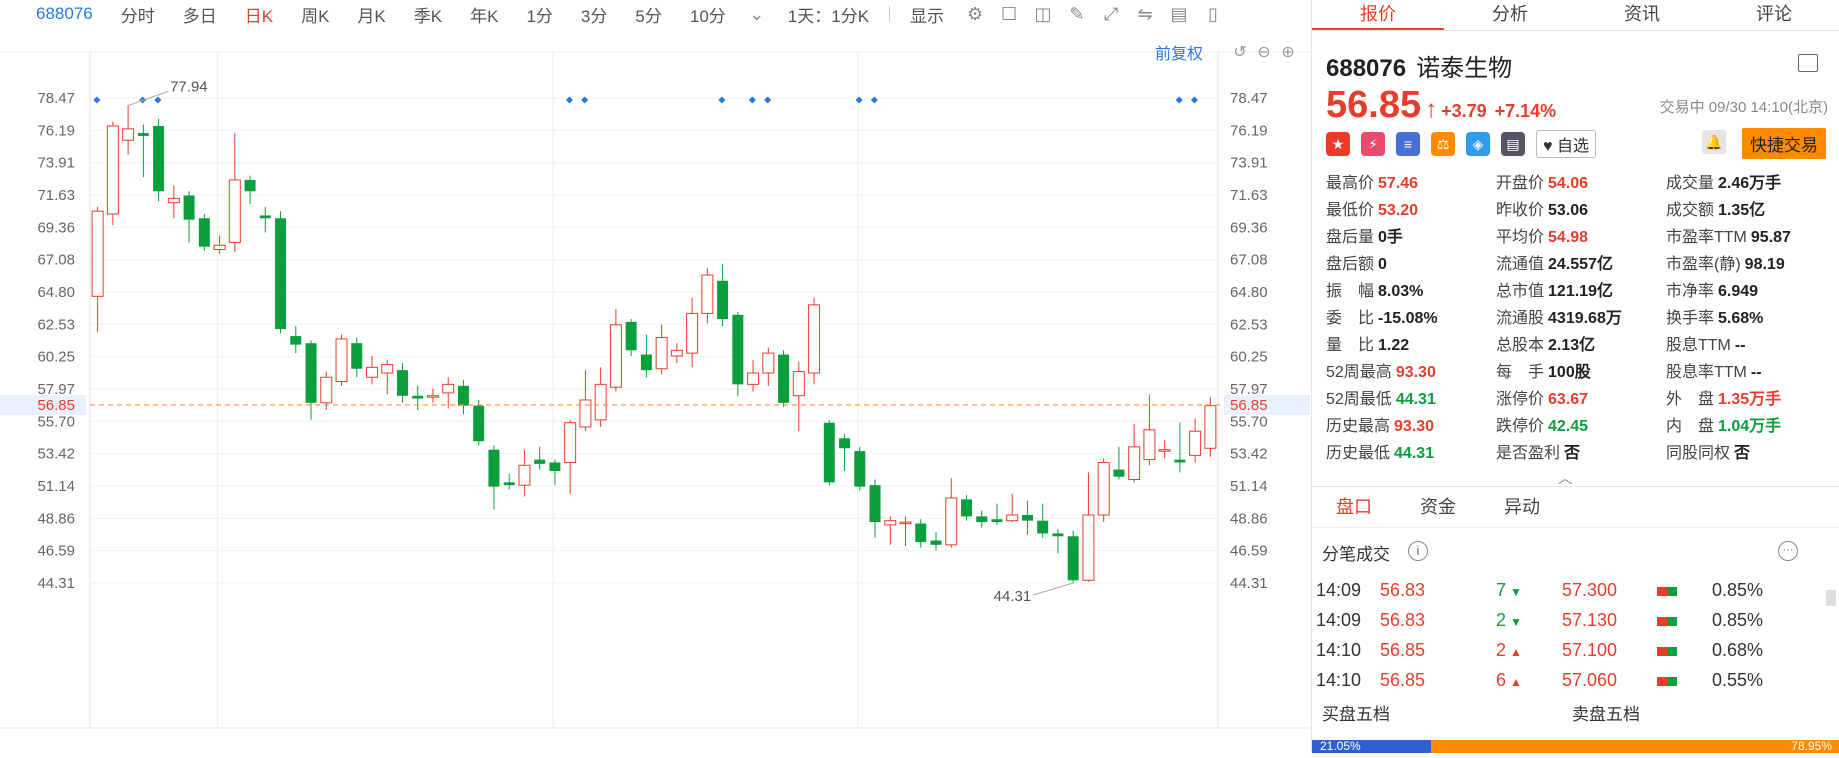 The height and width of the screenshot is (758, 1839). I want to click on reset-icon: ↺, so click(1240, 52).